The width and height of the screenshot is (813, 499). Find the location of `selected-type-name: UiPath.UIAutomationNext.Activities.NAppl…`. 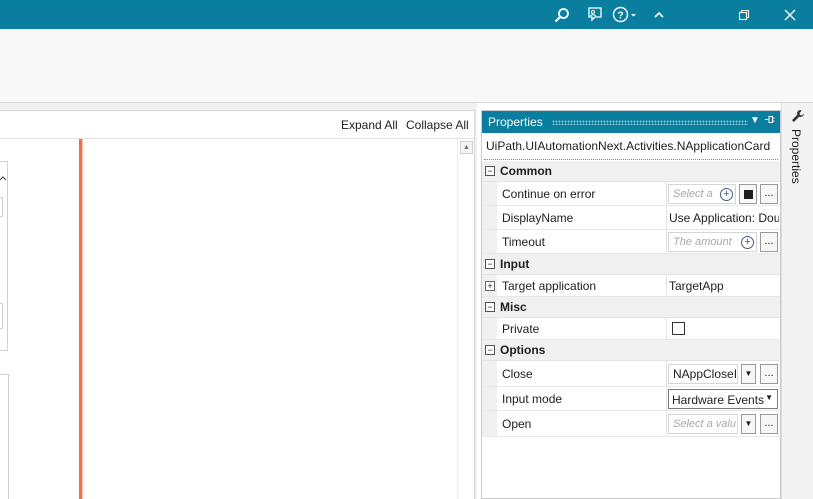

selected-type-name: UiPath.UIAutomationNext.Activities.NAppl… is located at coordinates (628, 146).